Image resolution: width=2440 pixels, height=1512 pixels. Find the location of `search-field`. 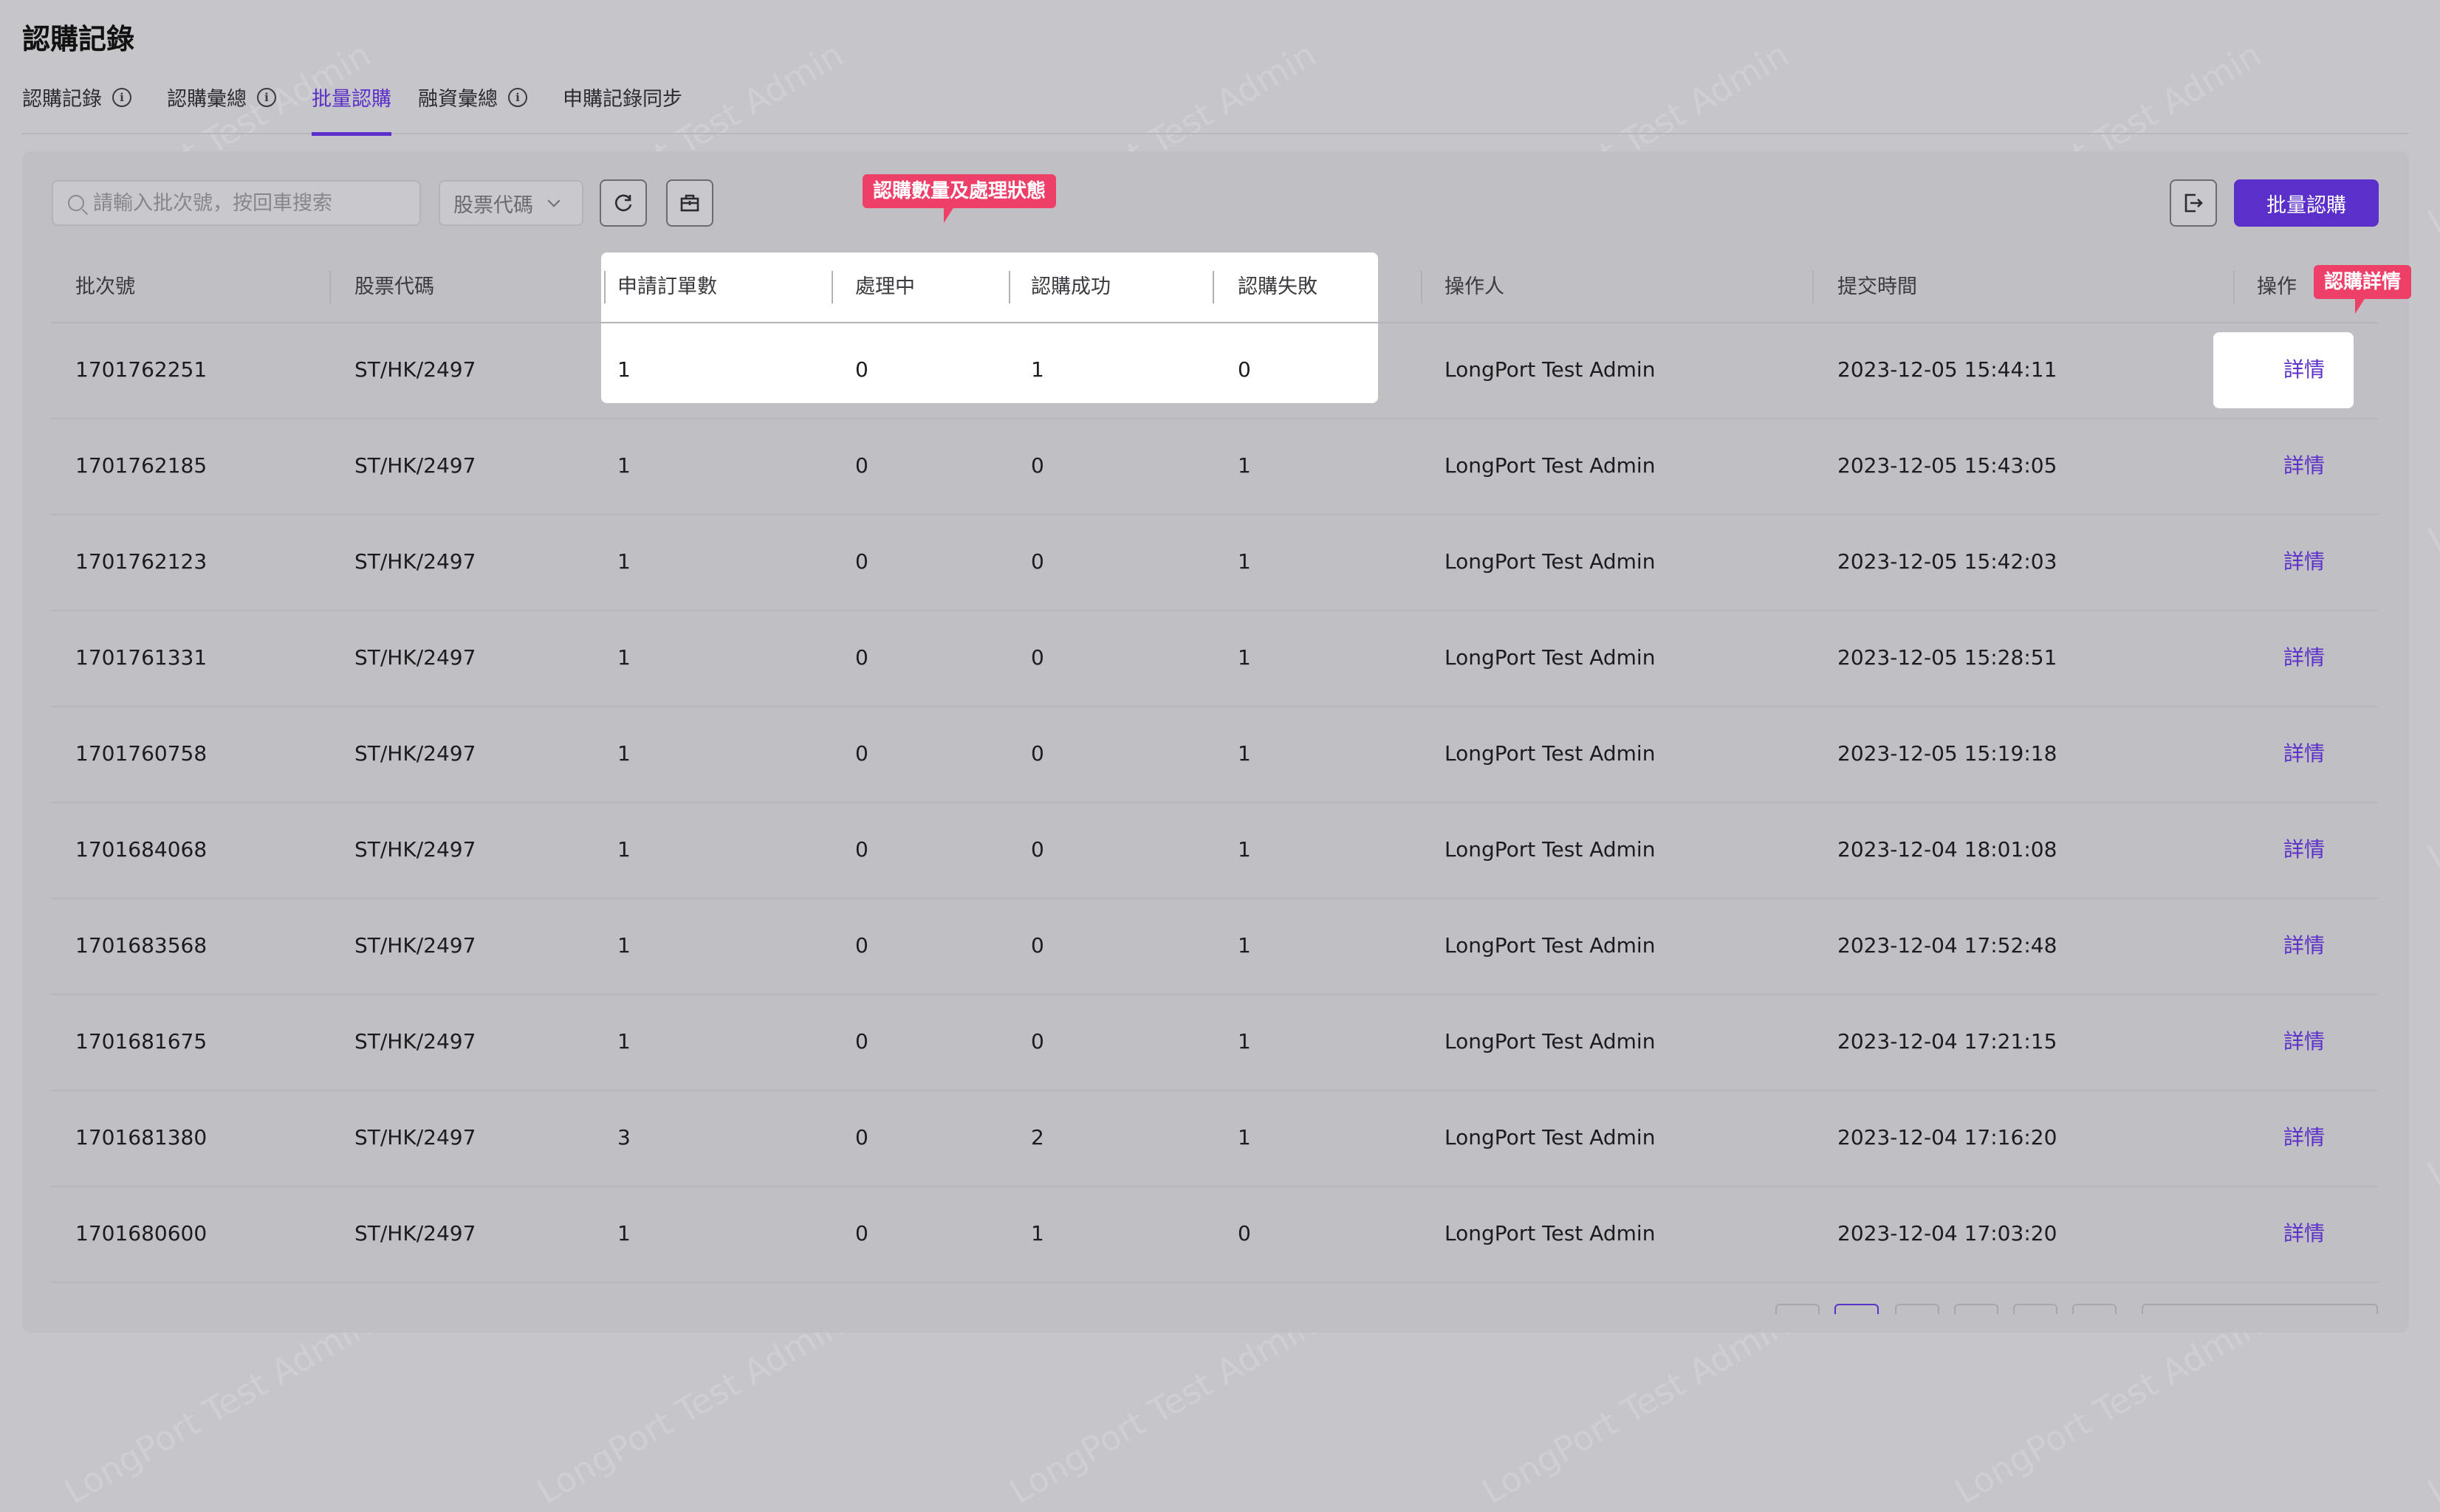

search-field is located at coordinates (237, 203).